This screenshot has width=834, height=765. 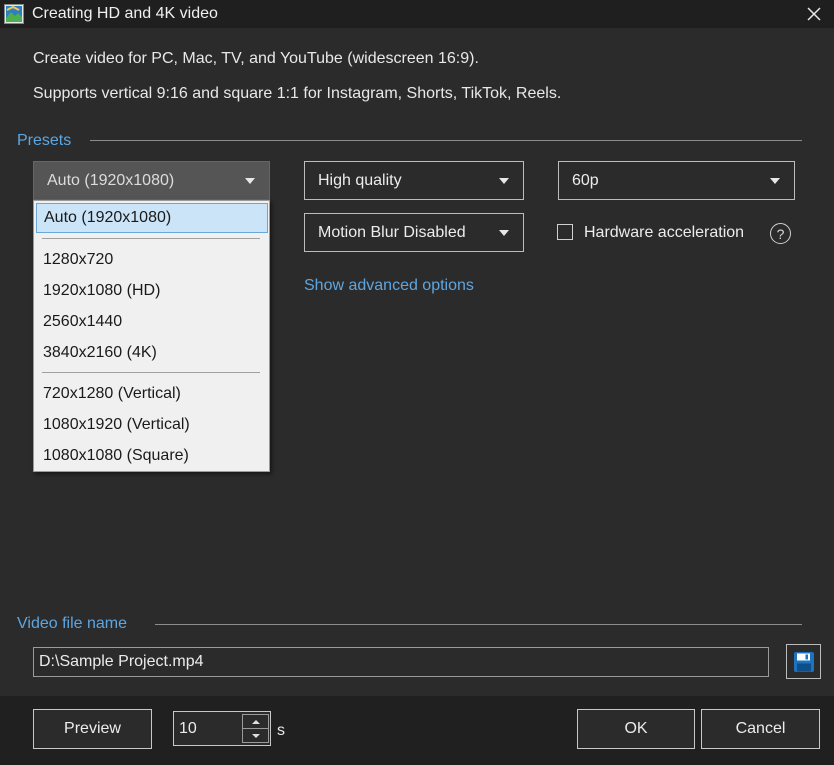 I want to click on quality-combo: High quality, so click(x=414, y=180).